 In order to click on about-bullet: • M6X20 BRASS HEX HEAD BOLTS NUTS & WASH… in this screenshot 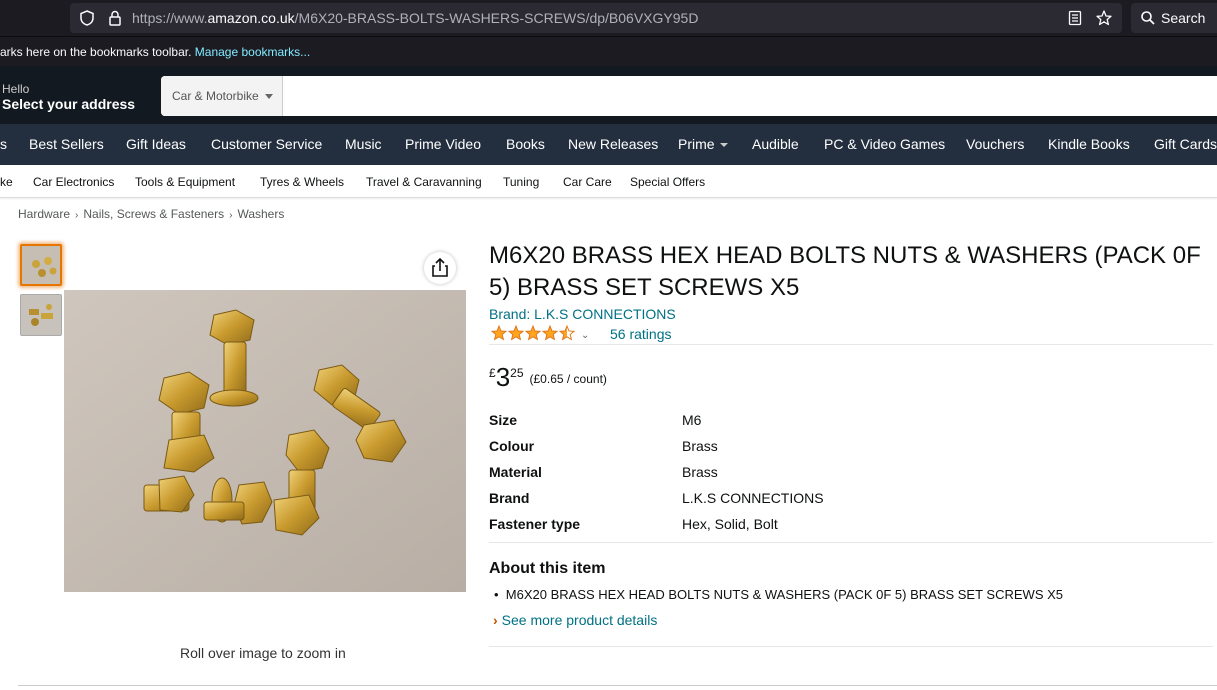, I will do `click(778, 594)`.